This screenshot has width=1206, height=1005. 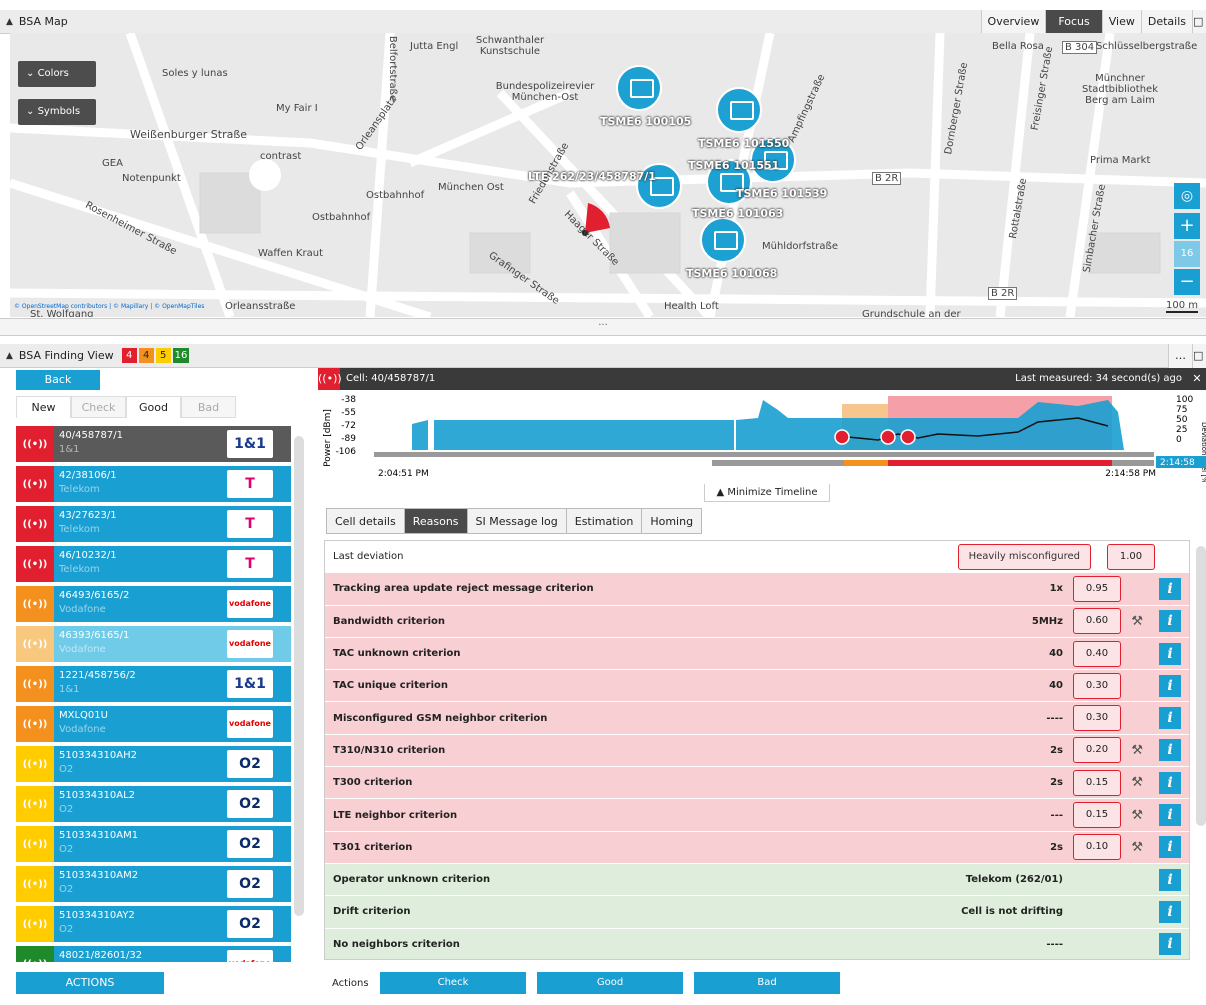 I want to click on cell-item-body: 43/27623/1 Telekom T, so click(x=172, y=524).